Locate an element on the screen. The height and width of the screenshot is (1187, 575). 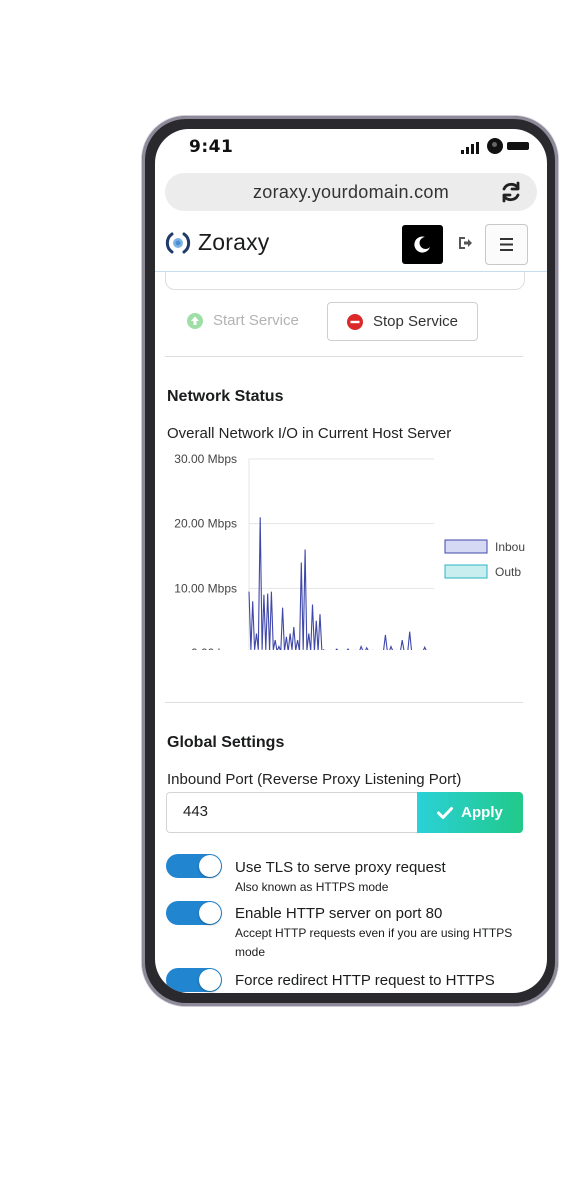
http80-option-title: Enable HTTP server on port 80 is located at coordinates (339, 913).